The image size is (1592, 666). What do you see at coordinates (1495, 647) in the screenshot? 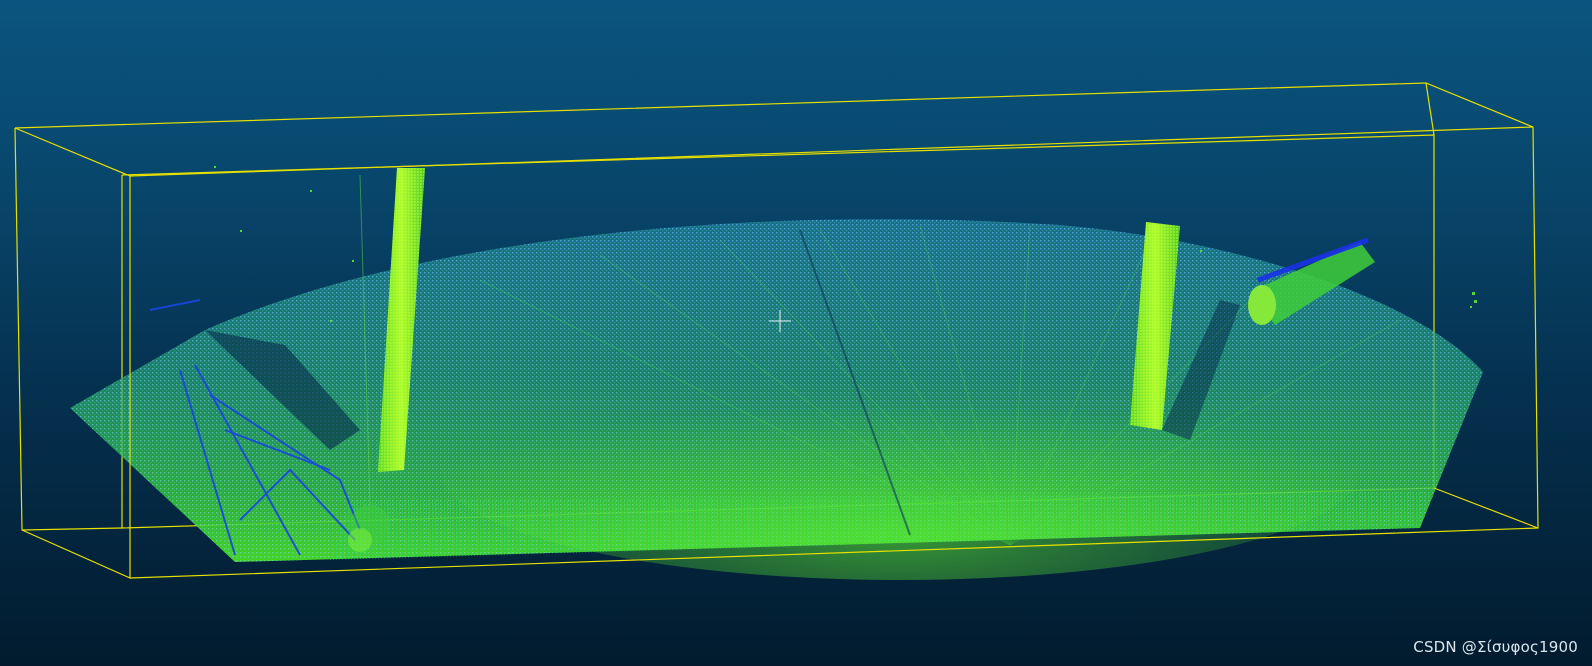
I see `watermark-text: CSDN @Σίσυφος1900` at bounding box center [1495, 647].